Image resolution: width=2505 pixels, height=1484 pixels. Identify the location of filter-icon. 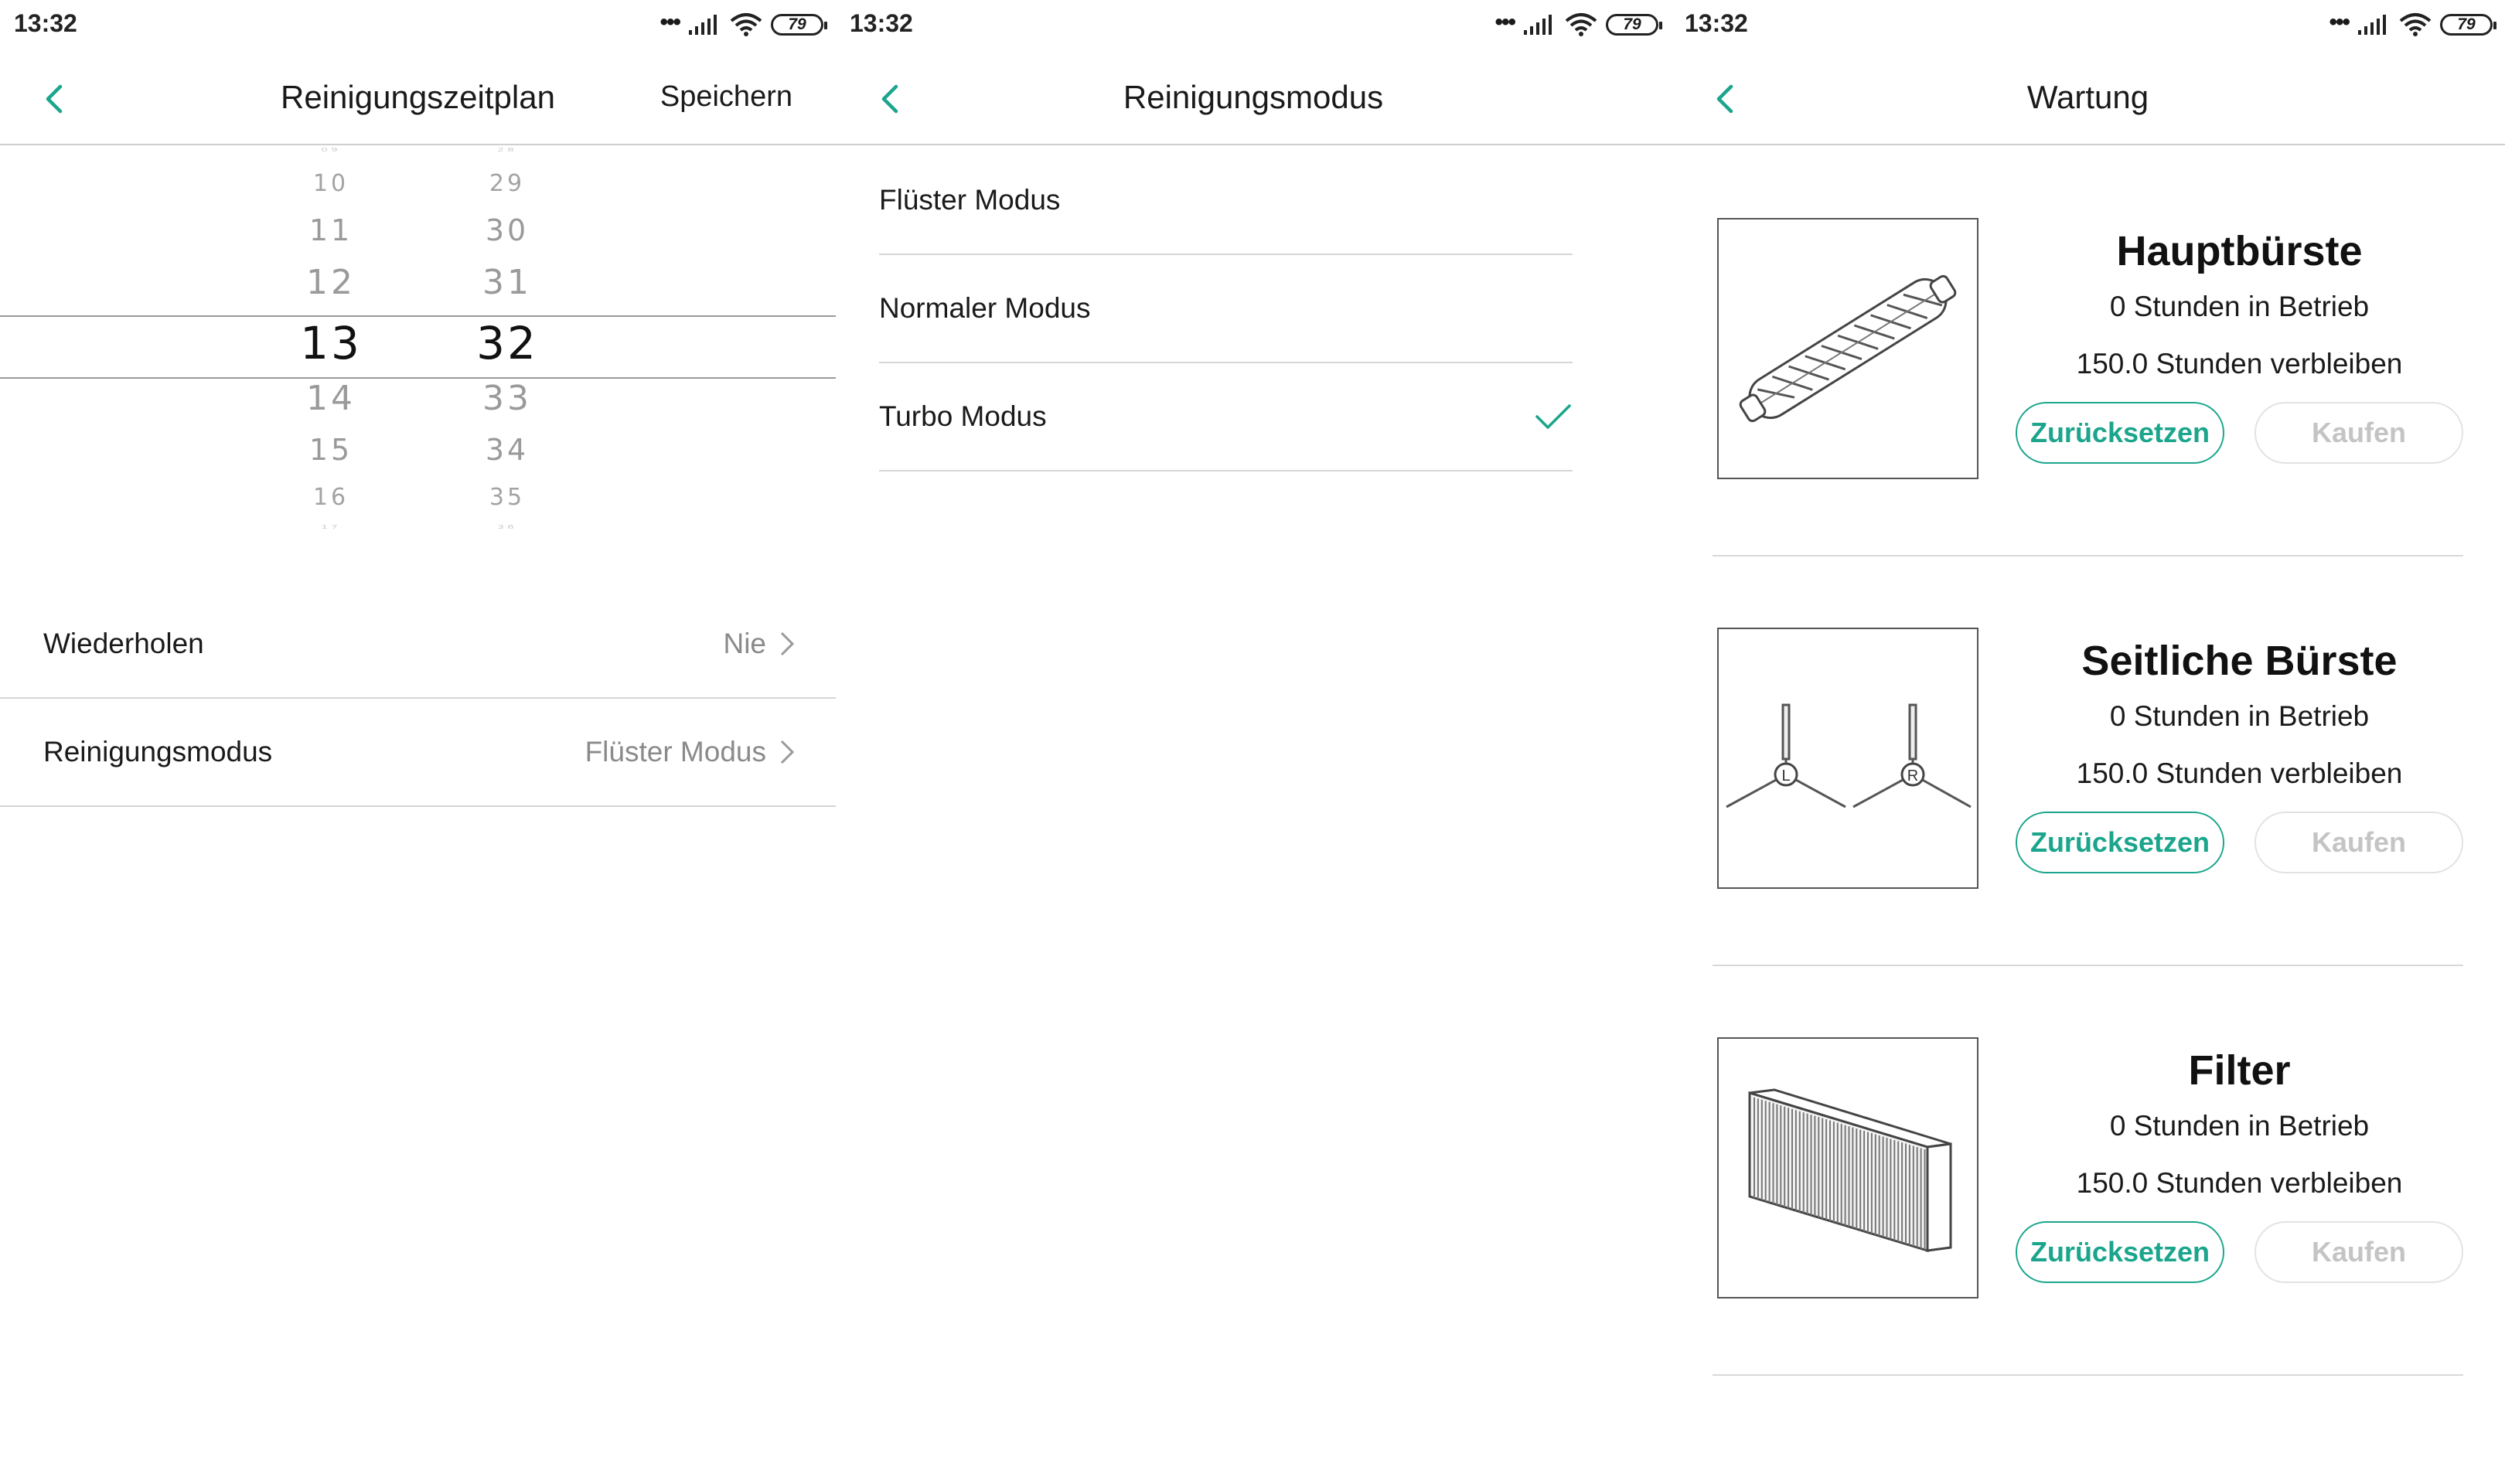
(1847, 1167).